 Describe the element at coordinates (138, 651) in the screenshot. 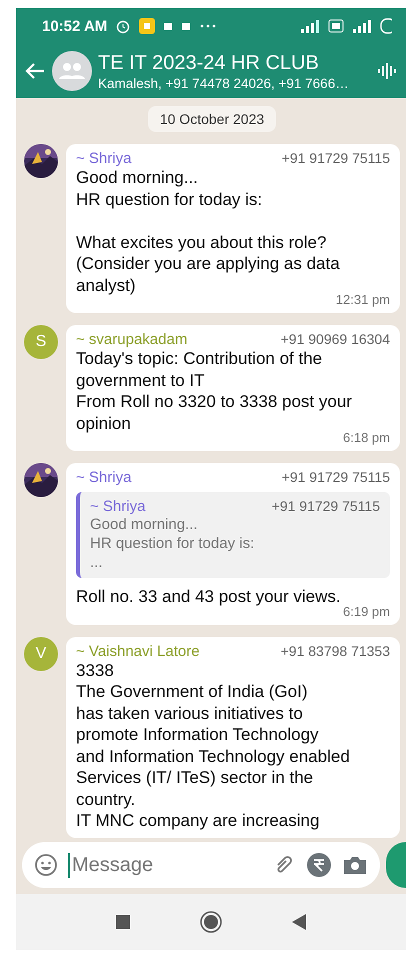

I see `sender-name: ~ Vaishnavi Latore` at that location.